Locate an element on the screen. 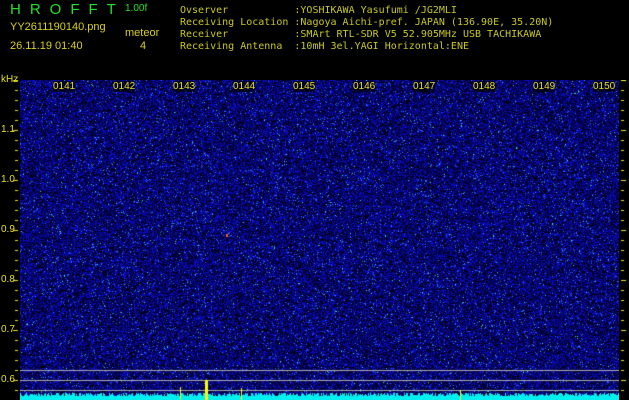  meteor-count: 4 is located at coordinates (143, 46).